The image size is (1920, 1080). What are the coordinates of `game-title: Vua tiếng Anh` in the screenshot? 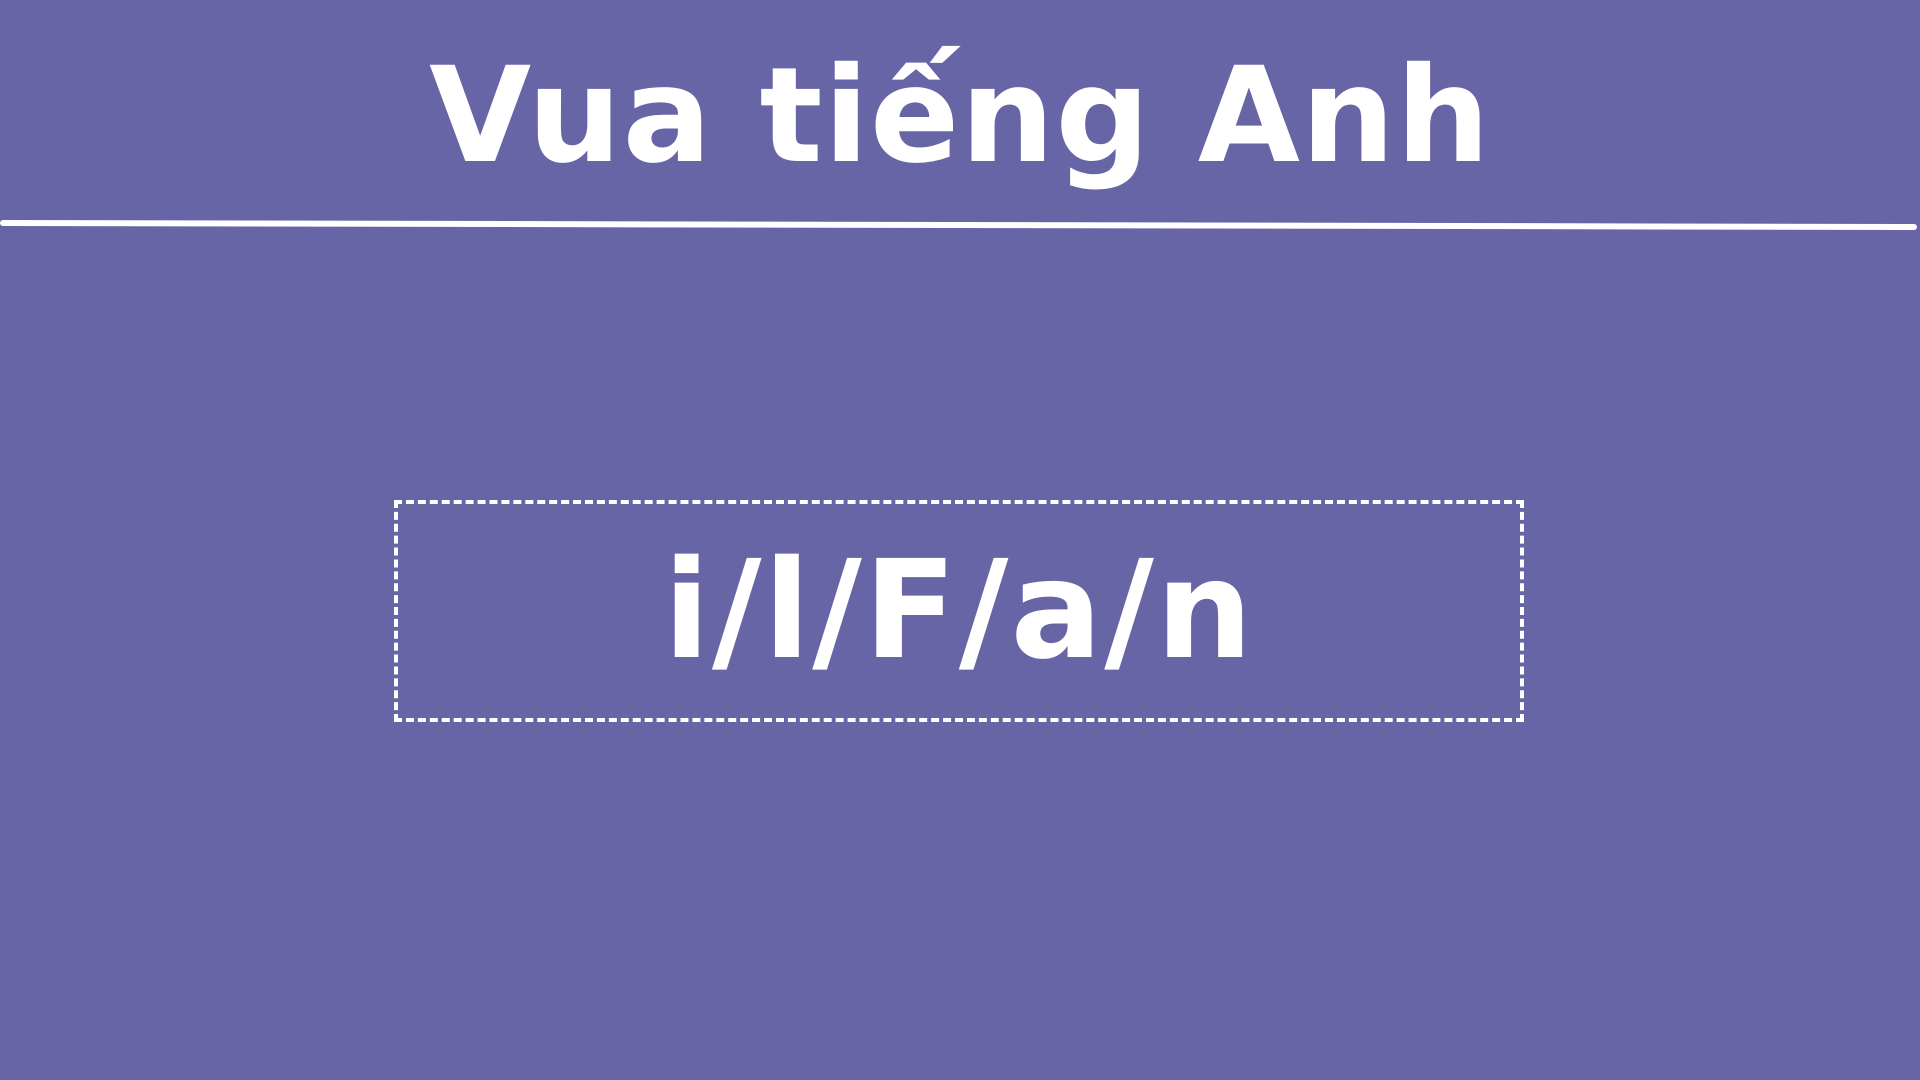 It's located at (960, 116).